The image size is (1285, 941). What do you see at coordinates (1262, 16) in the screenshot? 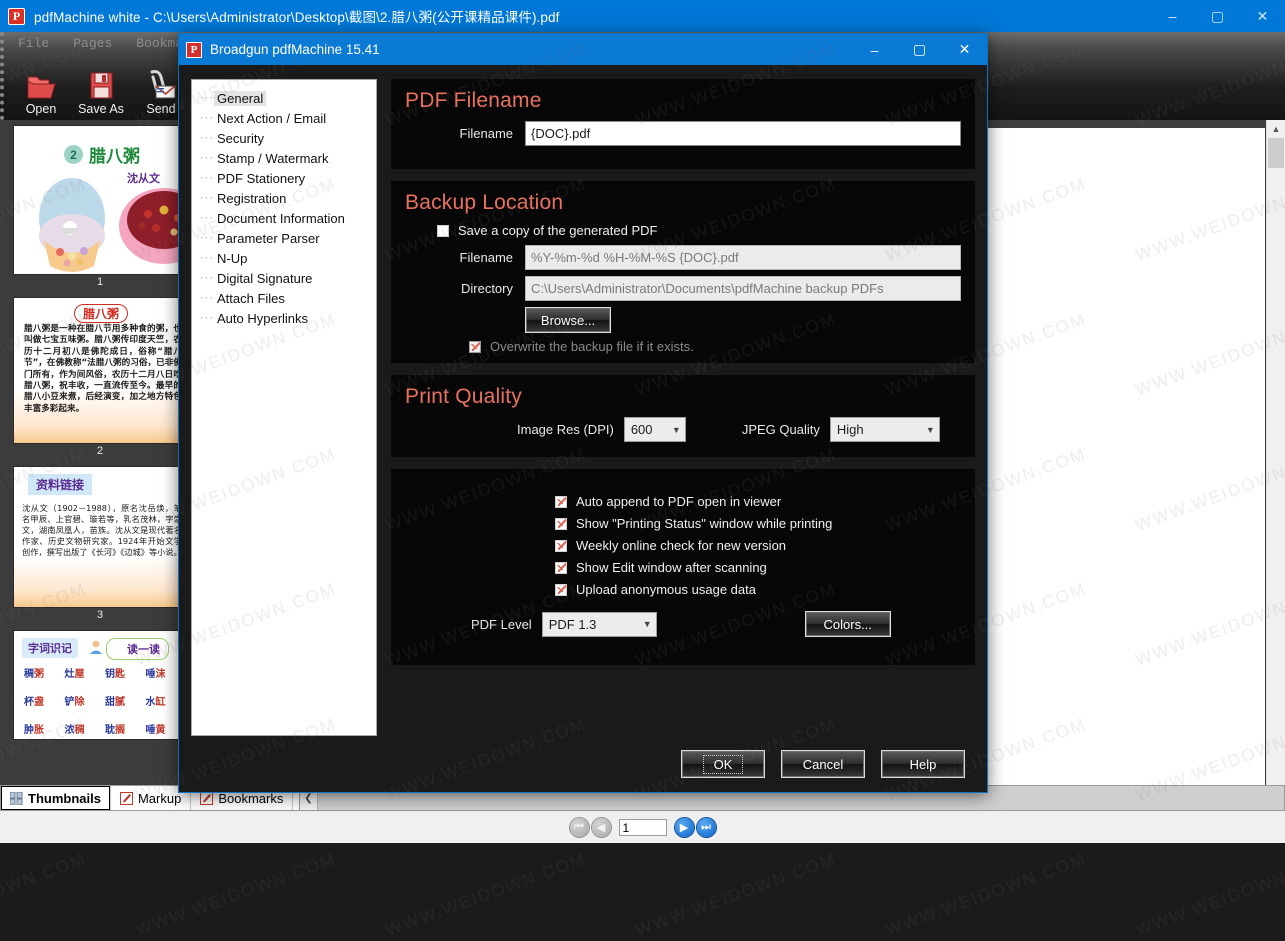
I see `app-close-button: ✕` at bounding box center [1262, 16].